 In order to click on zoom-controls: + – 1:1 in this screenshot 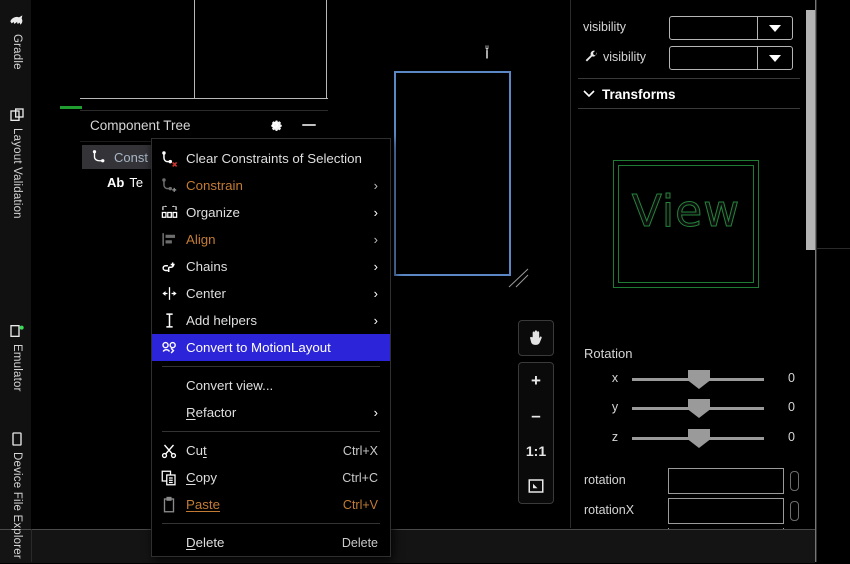, I will do `click(536, 433)`.